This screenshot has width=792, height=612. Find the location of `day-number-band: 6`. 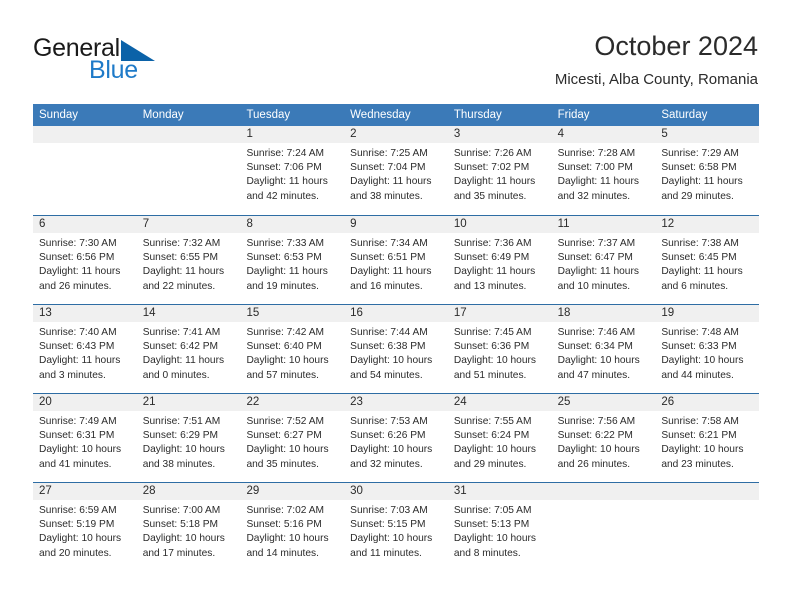

day-number-band: 6 is located at coordinates (85, 224).